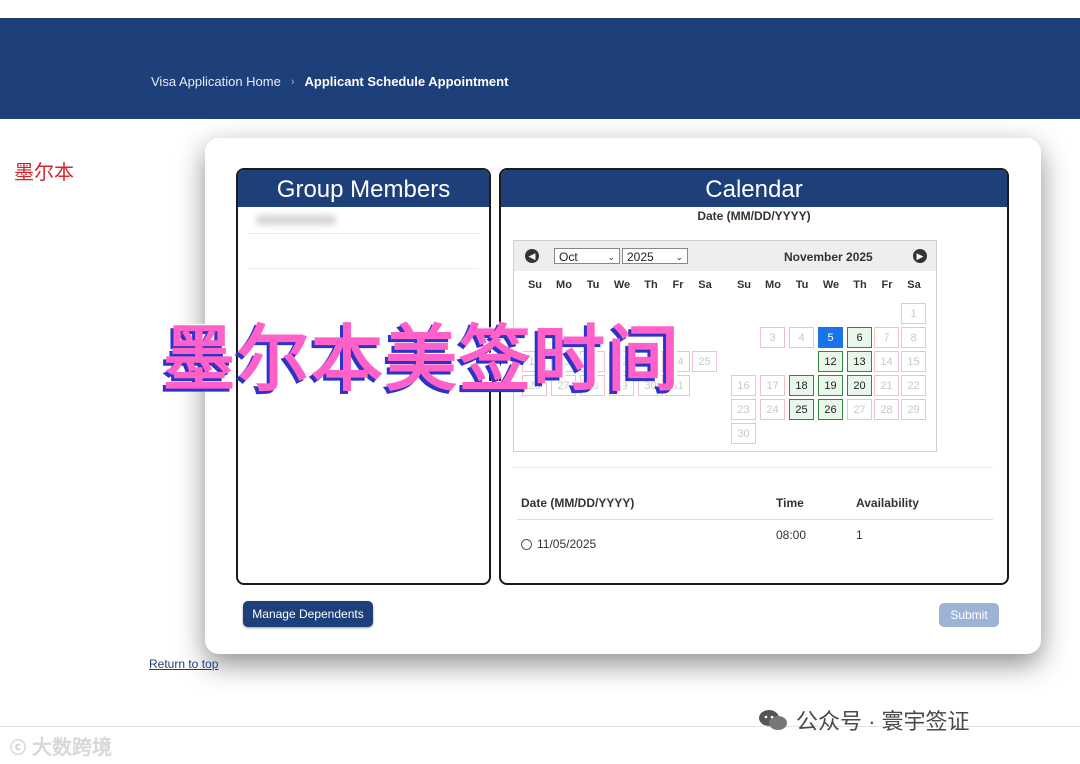 The height and width of the screenshot is (764, 1080). Describe the element at coordinates (859, 361) in the screenshot. I see `calendar-day-available: 13` at that location.